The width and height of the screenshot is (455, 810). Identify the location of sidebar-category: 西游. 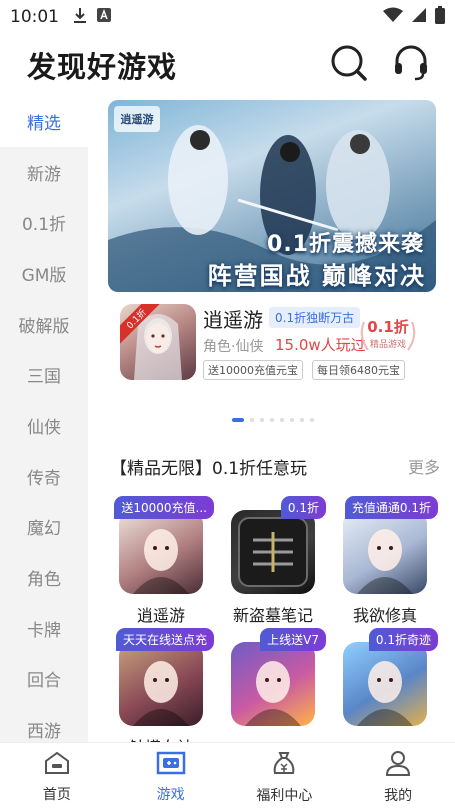
(44, 723).